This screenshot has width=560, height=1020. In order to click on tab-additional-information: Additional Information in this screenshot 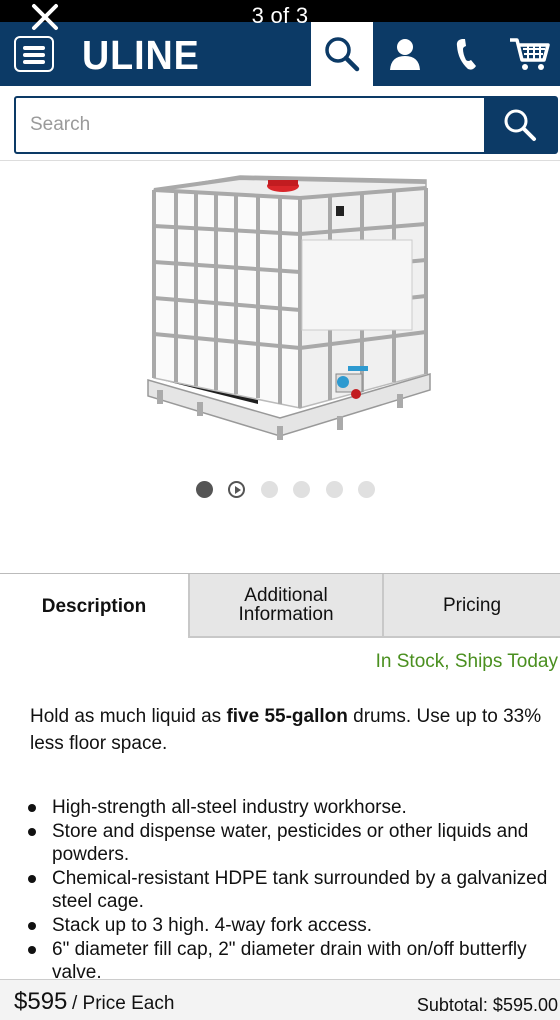, I will do `click(287, 606)`.